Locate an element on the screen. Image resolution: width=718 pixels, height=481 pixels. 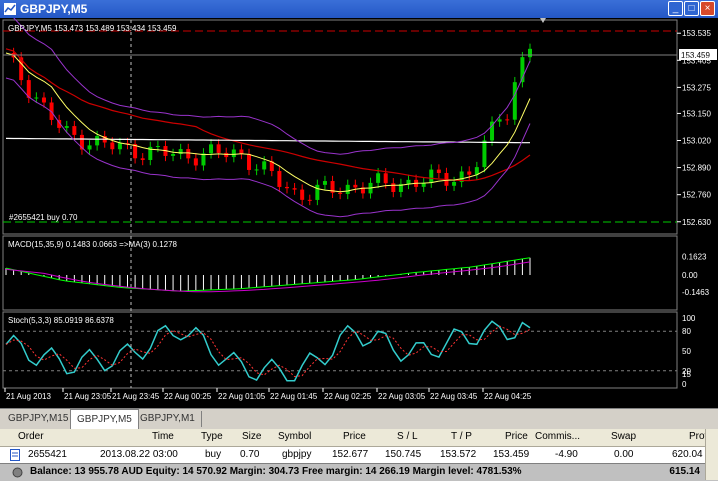
macd-line is located at coordinates (268, 274).